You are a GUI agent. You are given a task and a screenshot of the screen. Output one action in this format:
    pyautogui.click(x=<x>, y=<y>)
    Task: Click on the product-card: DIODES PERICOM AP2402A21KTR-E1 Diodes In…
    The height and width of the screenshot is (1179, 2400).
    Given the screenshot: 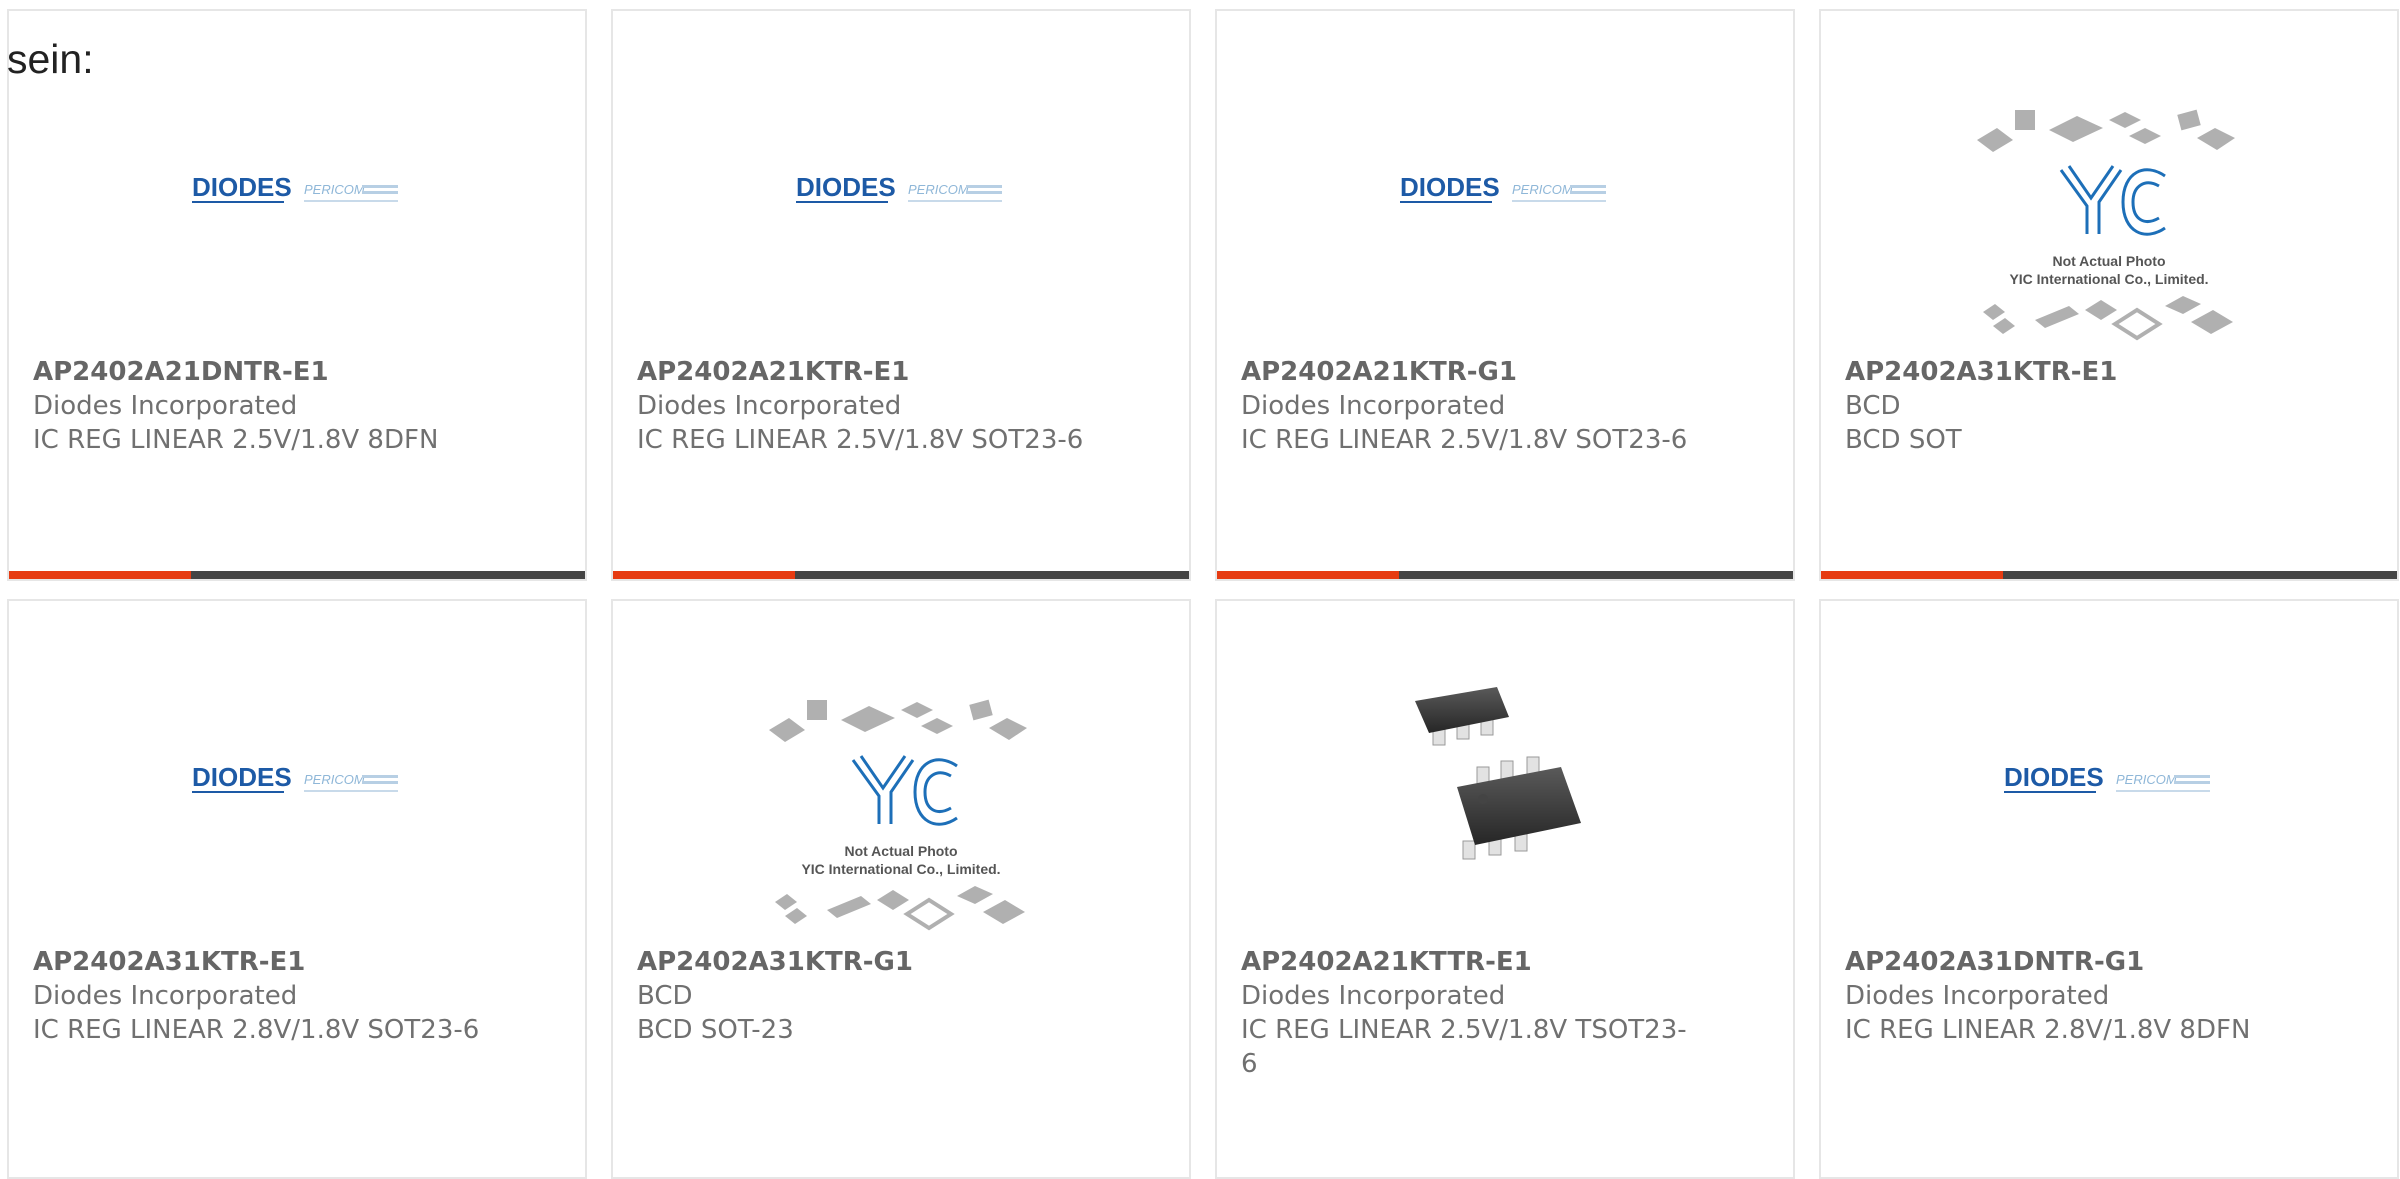 What is the action you would take?
    pyautogui.click(x=901, y=295)
    